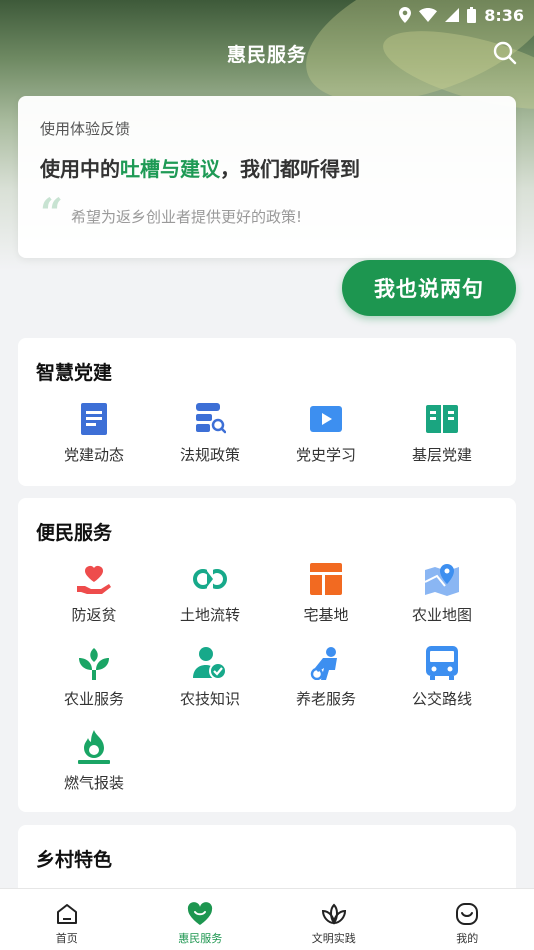 The width and height of the screenshot is (534, 950). I want to click on grid-item-law-policy: 法规政策, so click(210, 437).